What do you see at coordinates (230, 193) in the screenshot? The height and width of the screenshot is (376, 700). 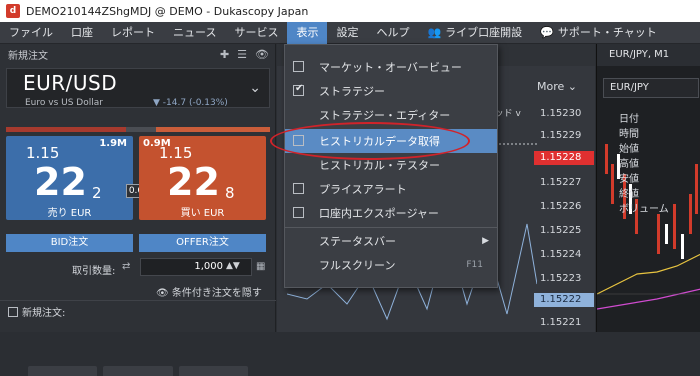 I see `buy-point: 8` at bounding box center [230, 193].